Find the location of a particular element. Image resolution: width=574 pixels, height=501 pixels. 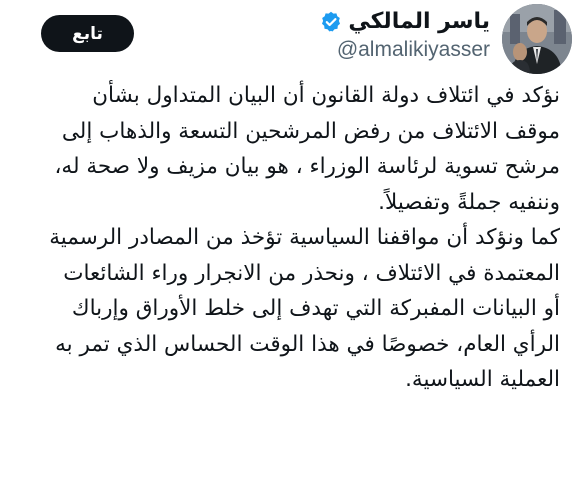

tweet-text-line: العملية السياسية. is located at coordinates (482, 379).